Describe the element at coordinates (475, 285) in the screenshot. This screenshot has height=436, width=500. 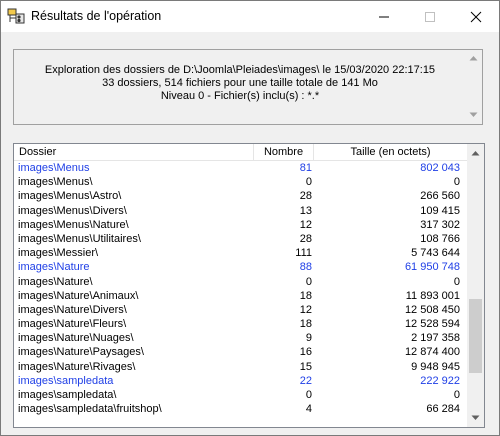
I see `list-scrollbar` at that location.